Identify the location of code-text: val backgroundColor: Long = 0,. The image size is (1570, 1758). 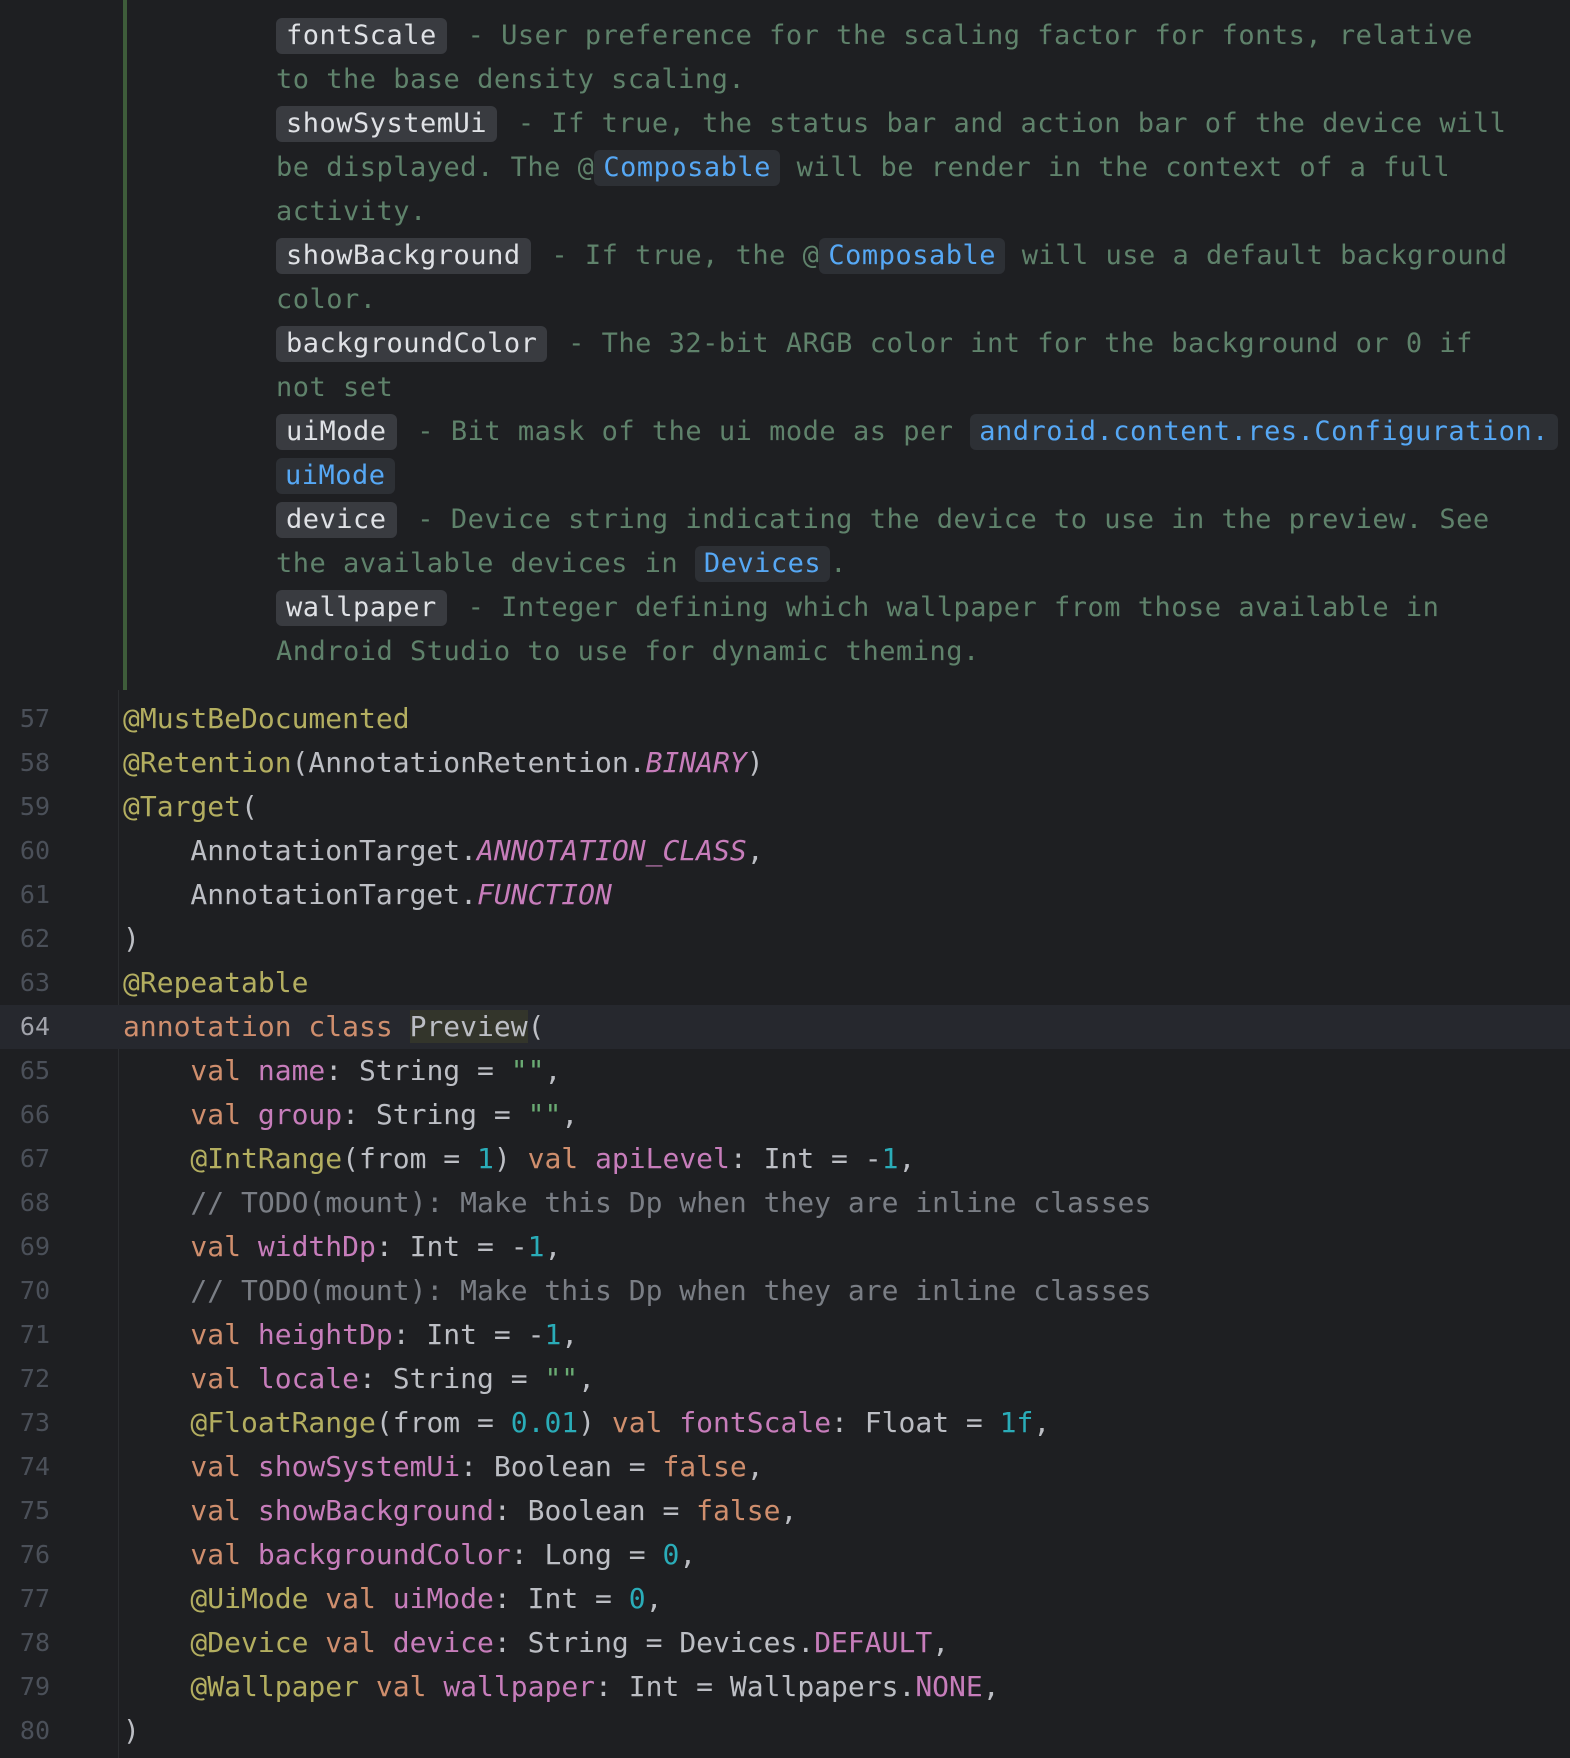
(409, 1555).